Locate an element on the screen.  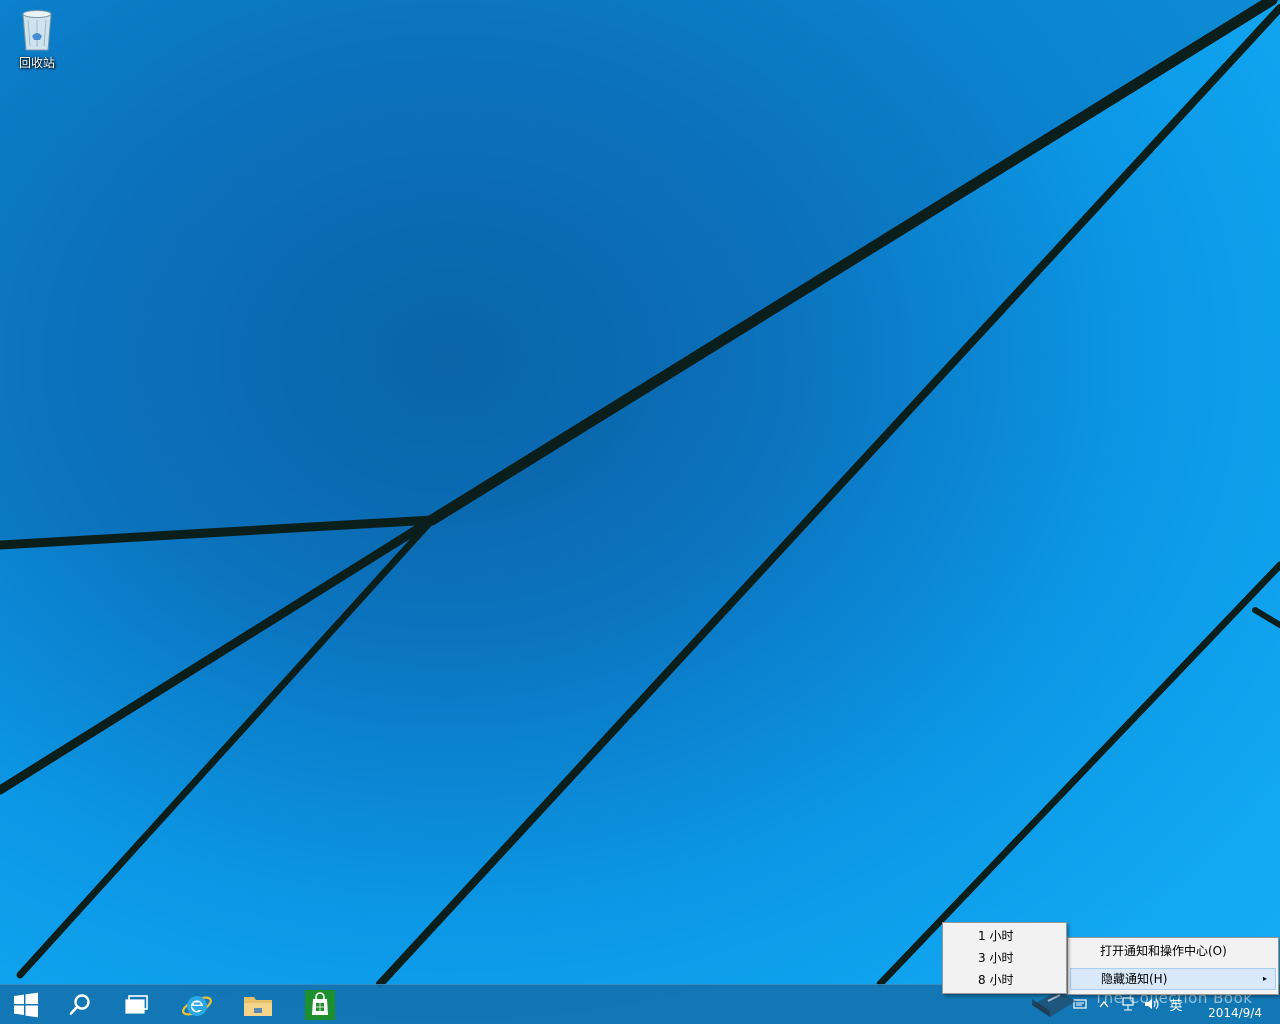
file-explorer-button is located at coordinates (258, 1004).